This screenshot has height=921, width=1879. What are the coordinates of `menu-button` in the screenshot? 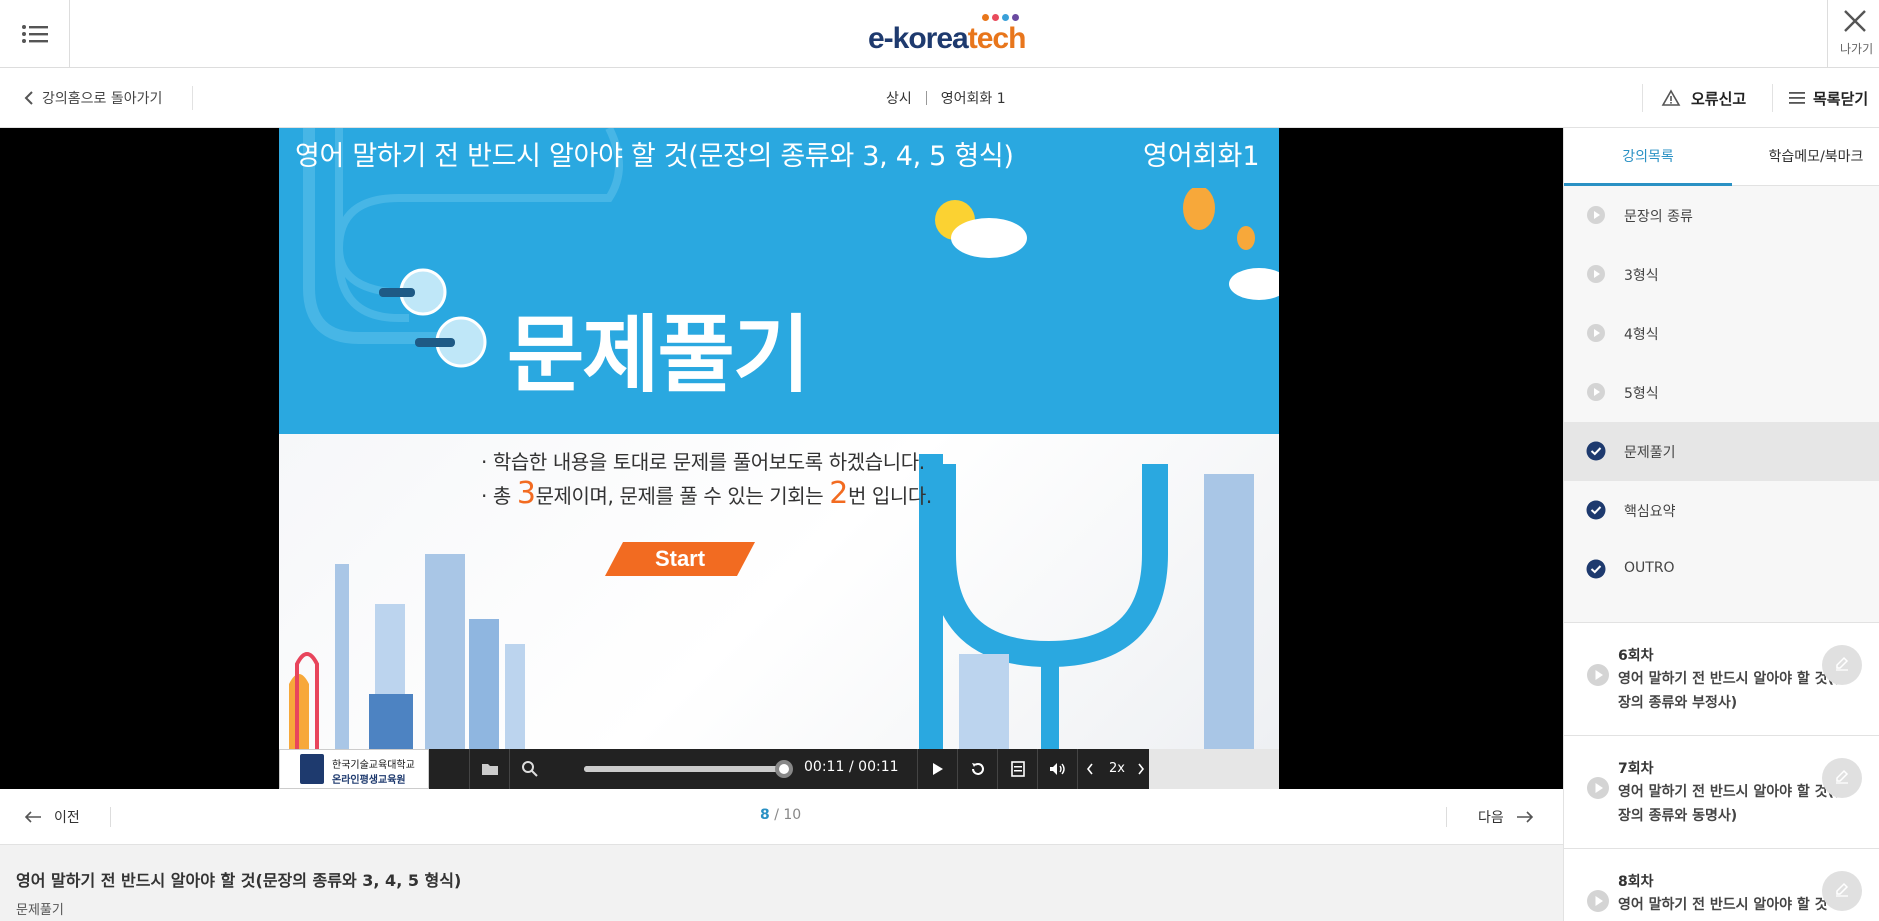 It's located at (35, 34).